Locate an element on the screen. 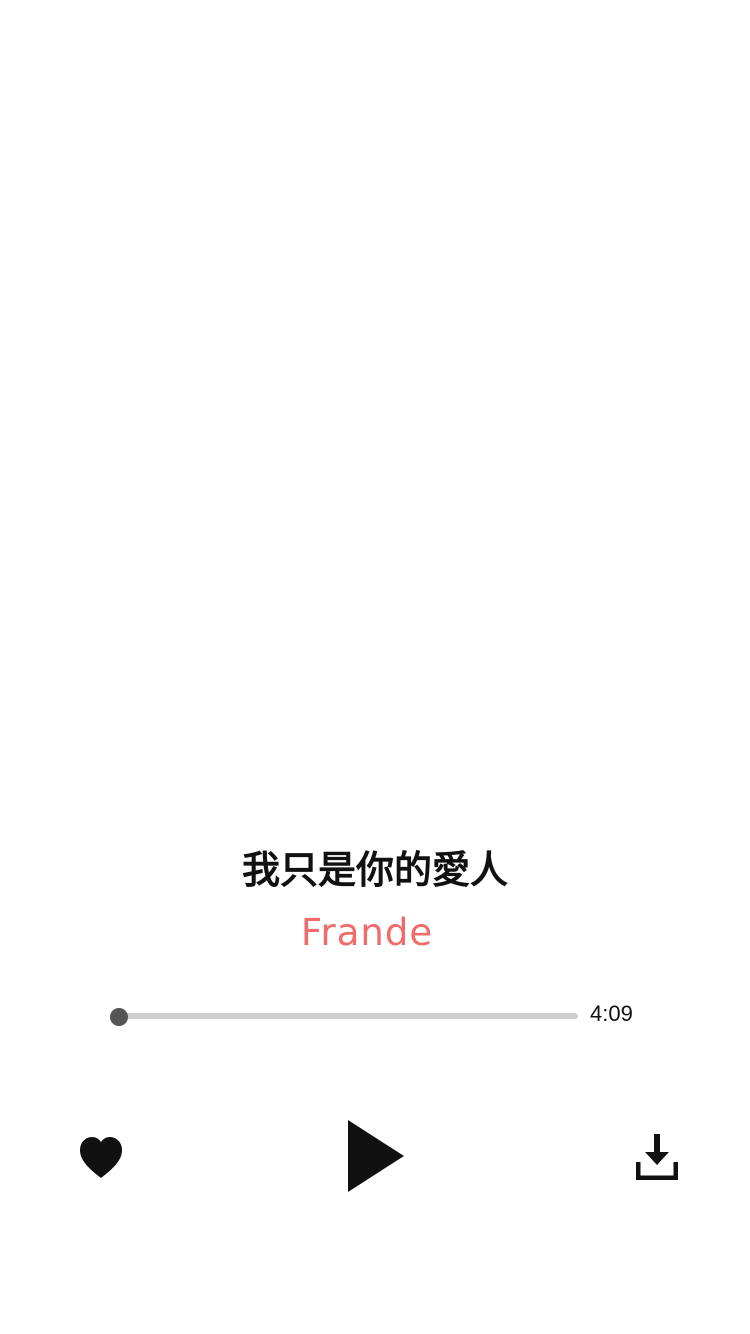 The height and width of the screenshot is (1334, 750). download-icon is located at coordinates (657, 1157).